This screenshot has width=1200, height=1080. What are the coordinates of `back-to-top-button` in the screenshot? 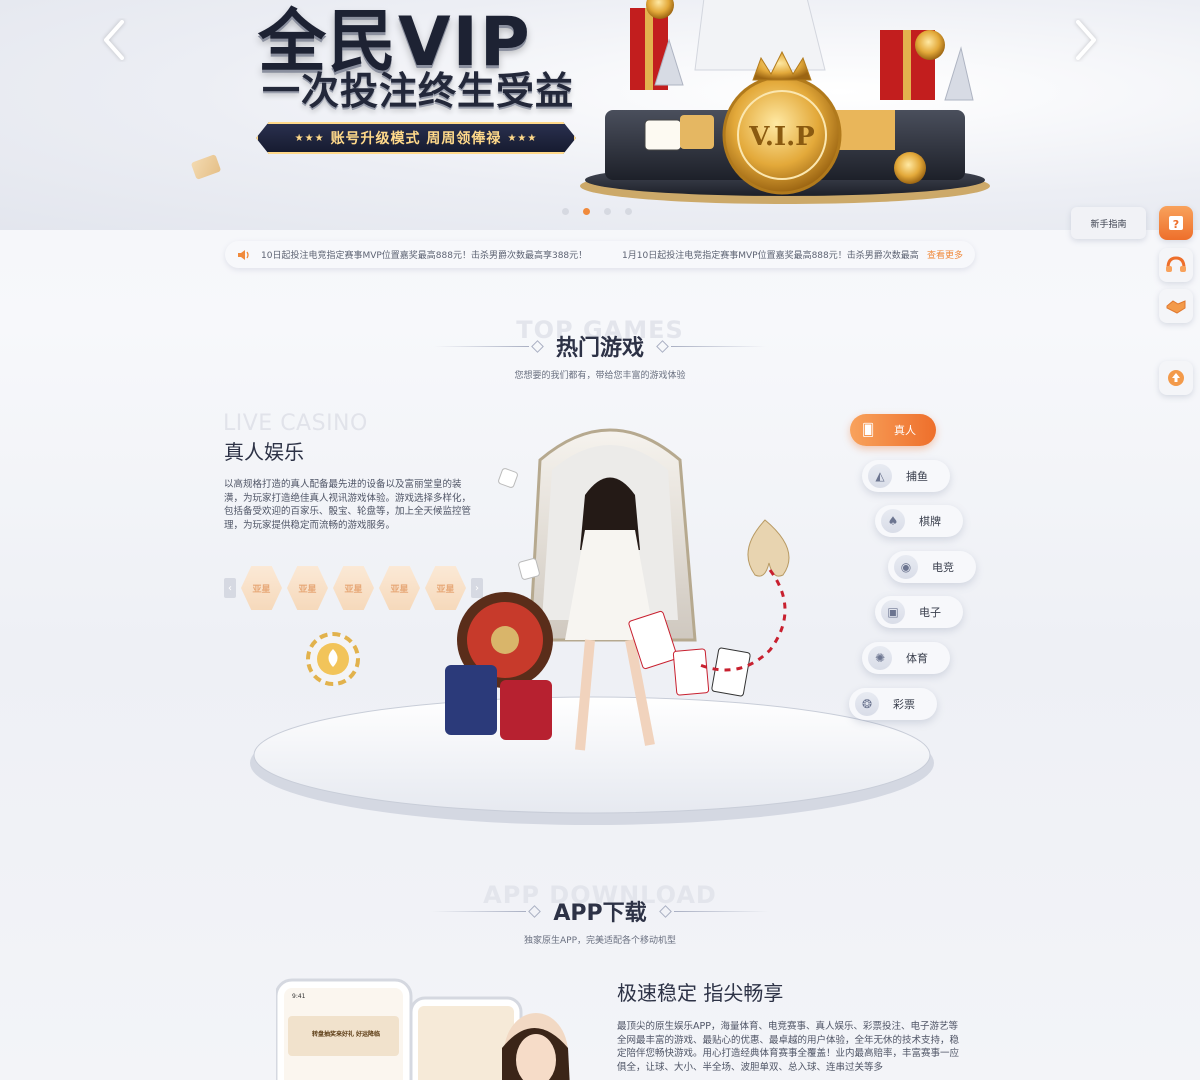 It's located at (1176, 378).